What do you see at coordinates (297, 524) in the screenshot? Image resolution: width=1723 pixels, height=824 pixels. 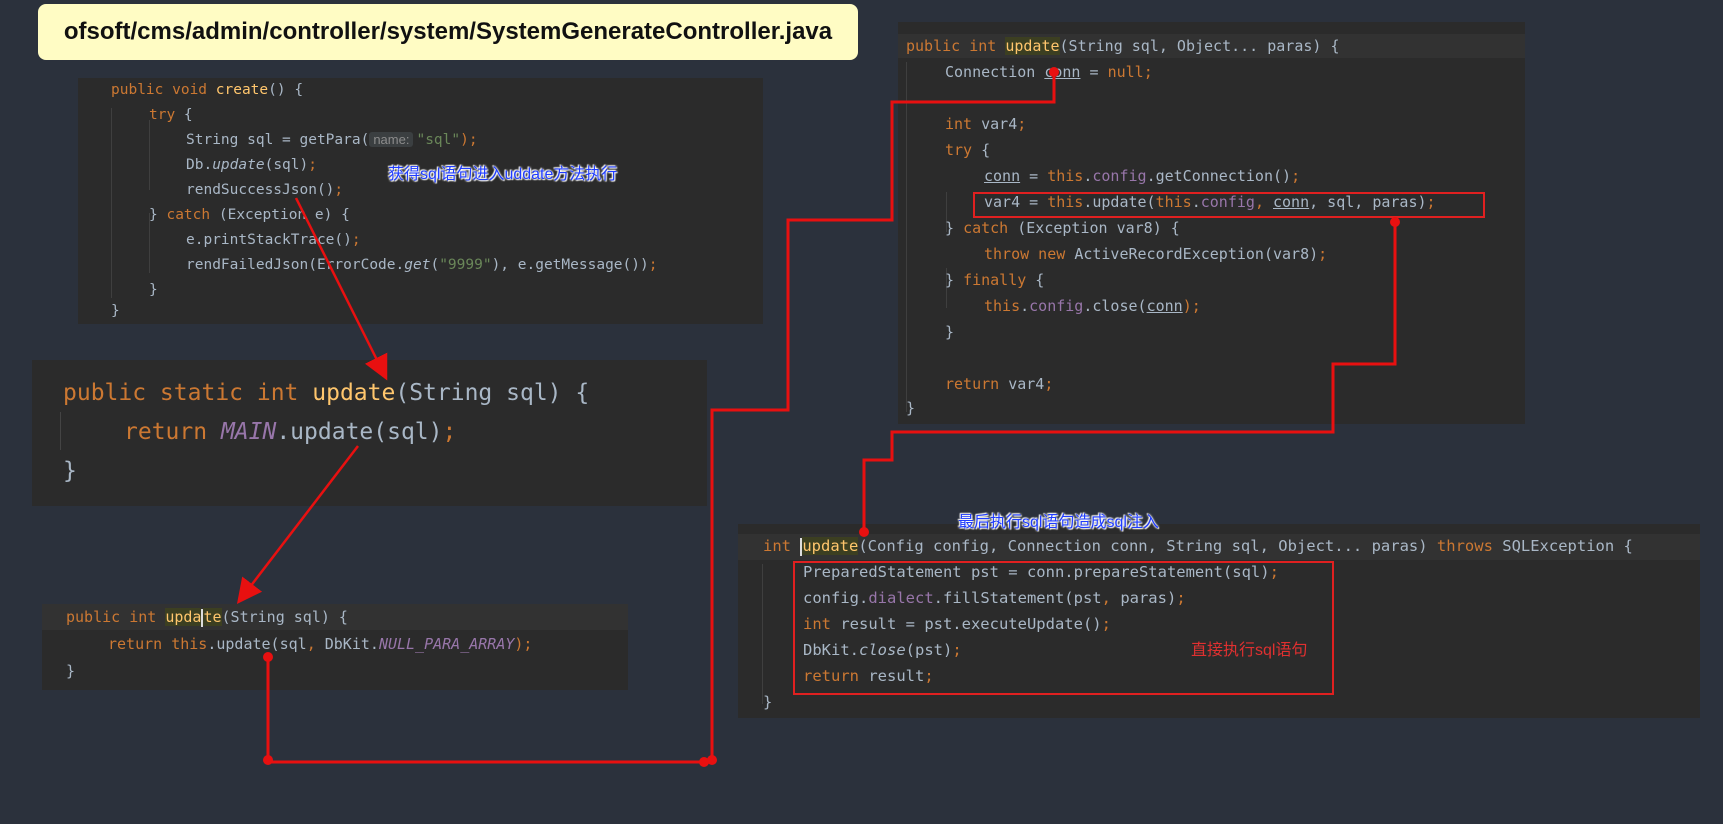 I see `arrow-db-to-pro-update` at bounding box center [297, 524].